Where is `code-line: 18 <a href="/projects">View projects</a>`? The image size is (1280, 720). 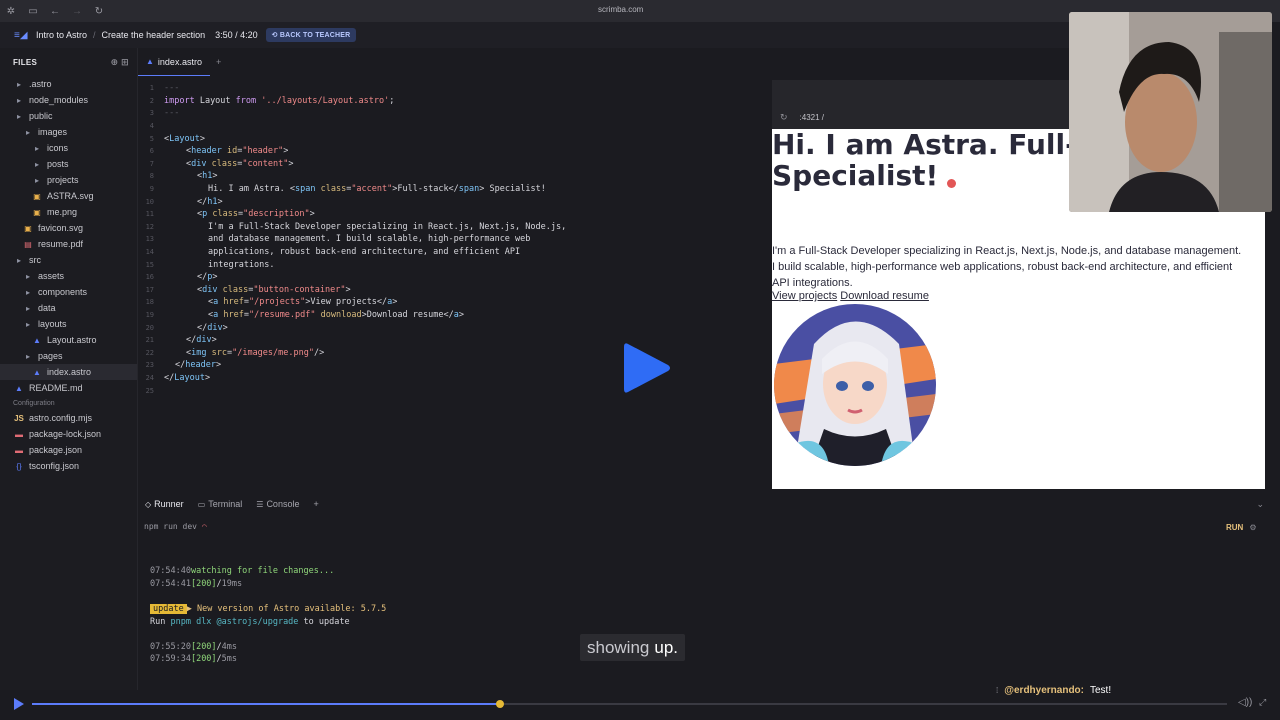 code-line: 18 <a href="/projects">View projects</a> is located at coordinates (455, 302).